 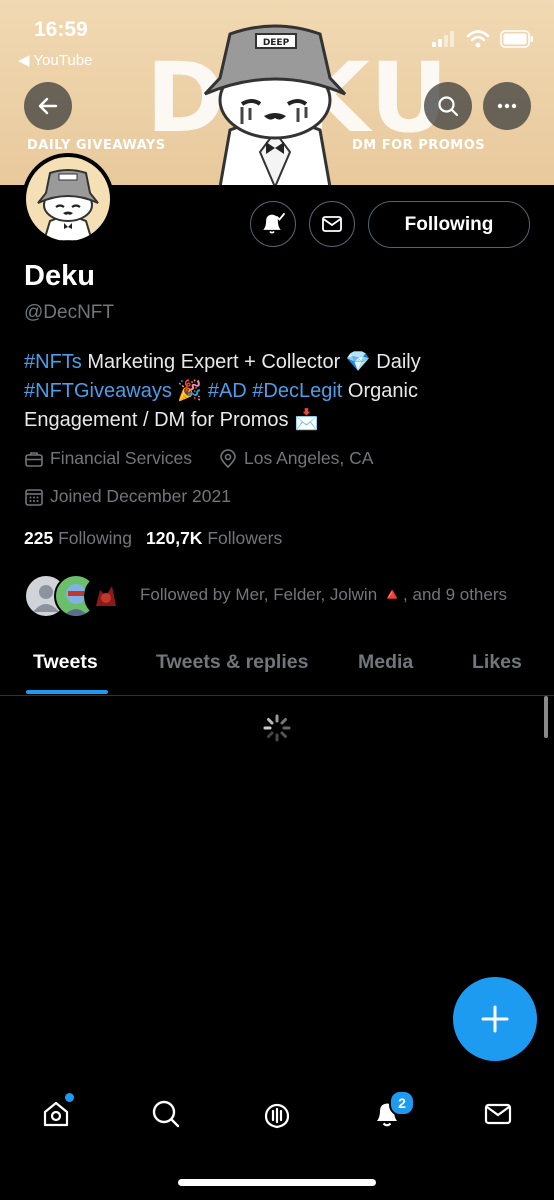 I want to click on followers-label: Followers, so click(x=245, y=538).